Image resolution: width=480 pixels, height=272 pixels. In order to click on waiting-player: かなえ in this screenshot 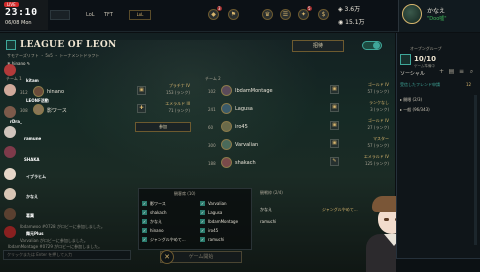, I will do `click(266, 209)`.